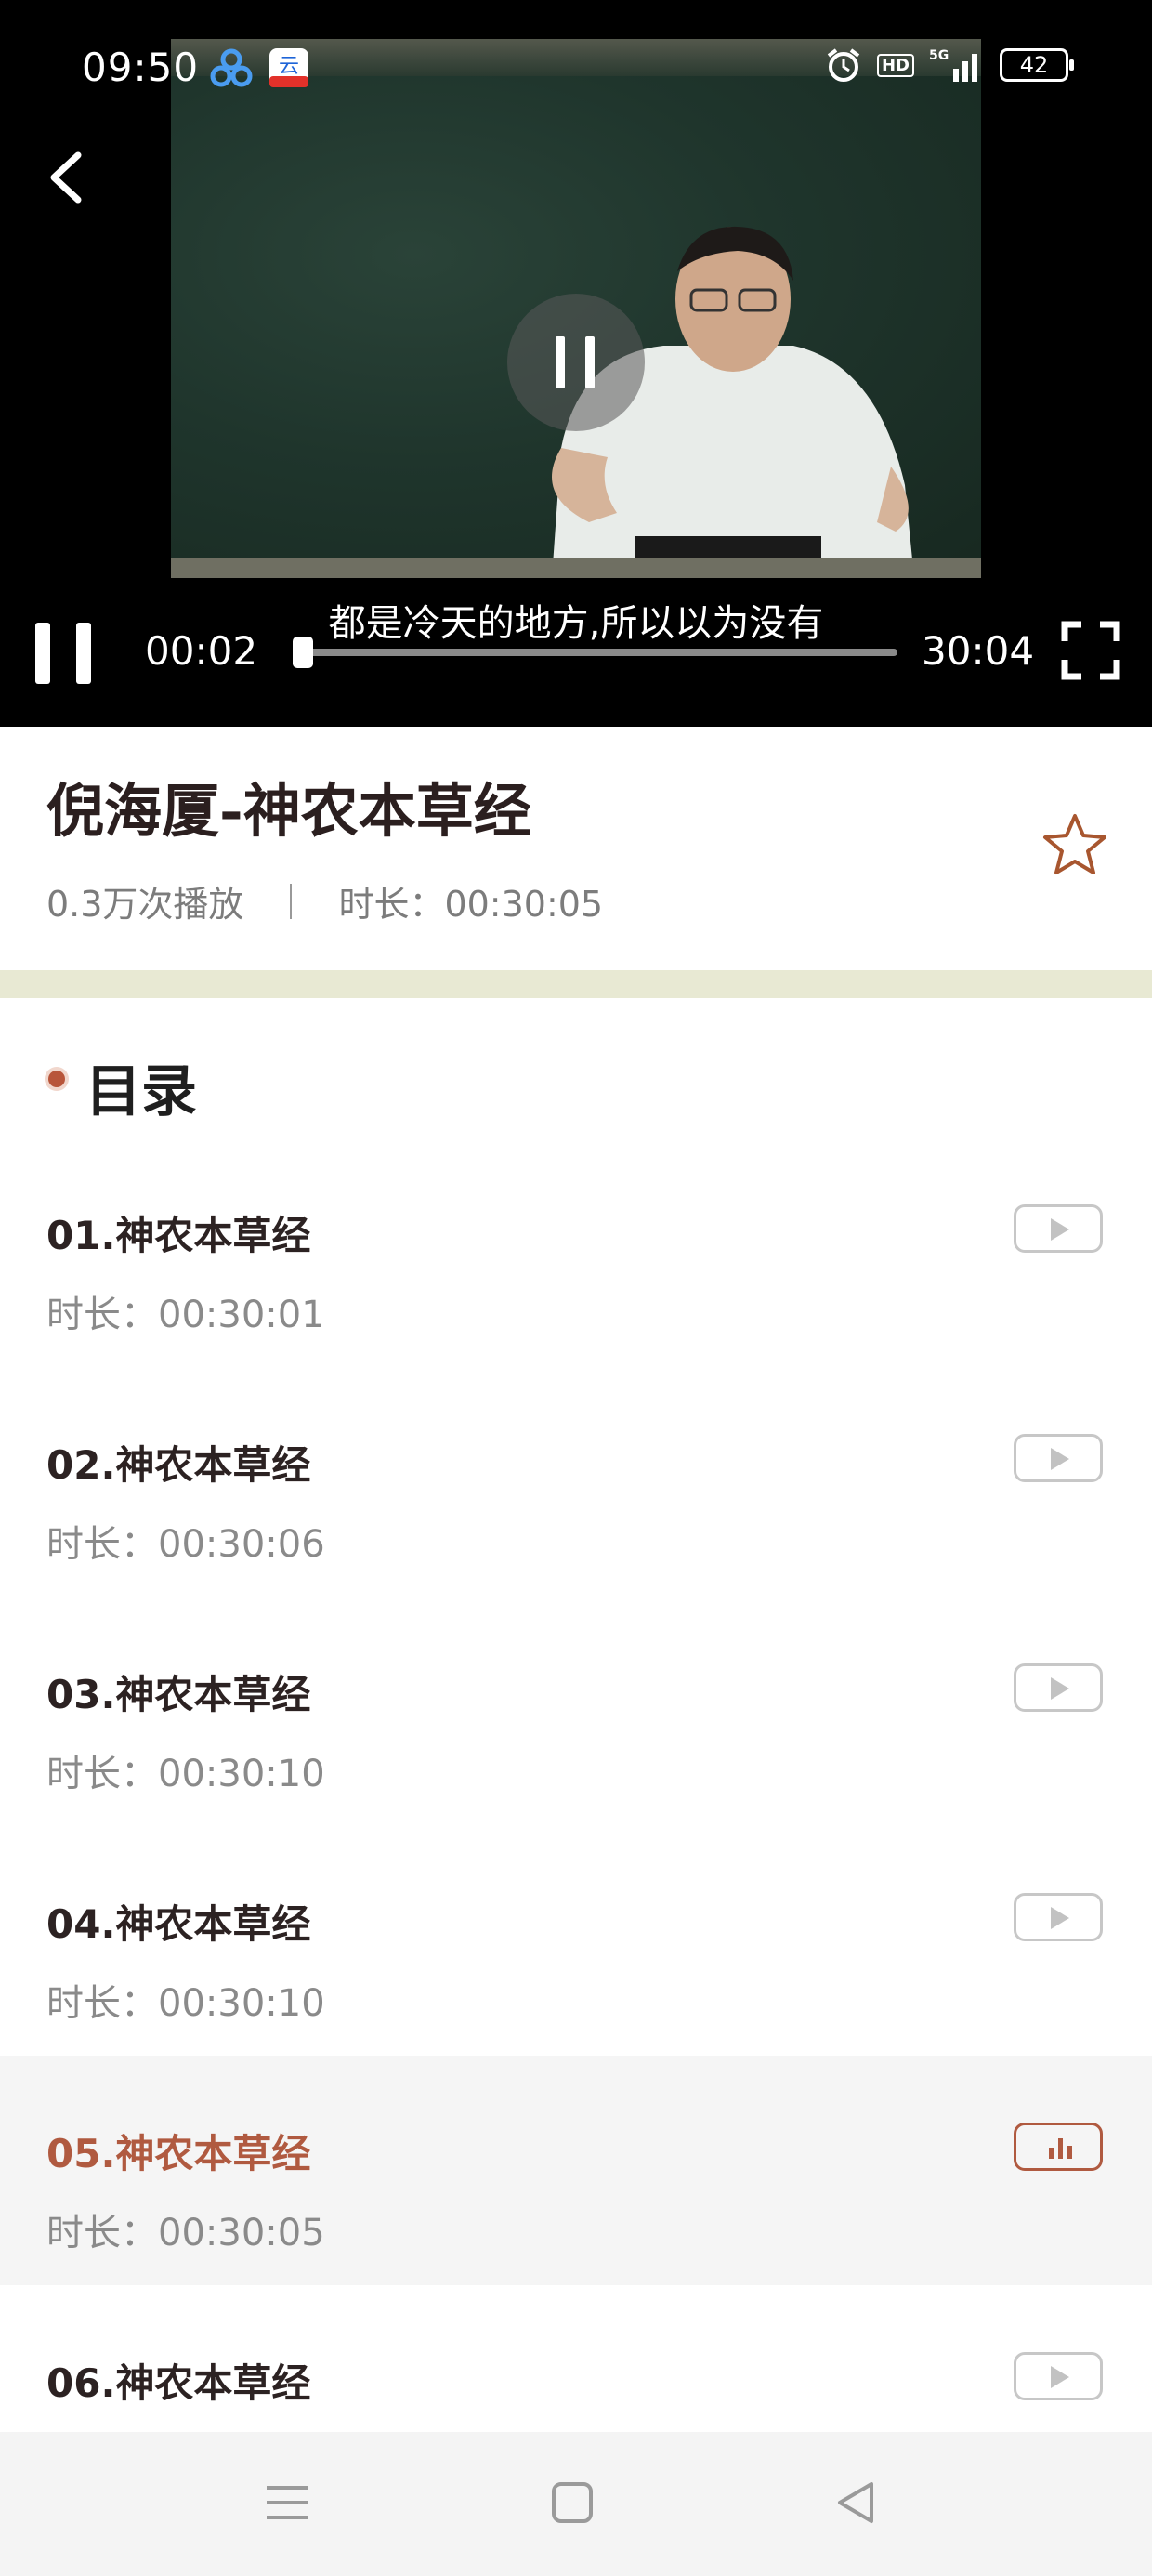 This screenshot has height=2576, width=1152. I want to click on cloud-app-icon: 云, so click(288, 67).